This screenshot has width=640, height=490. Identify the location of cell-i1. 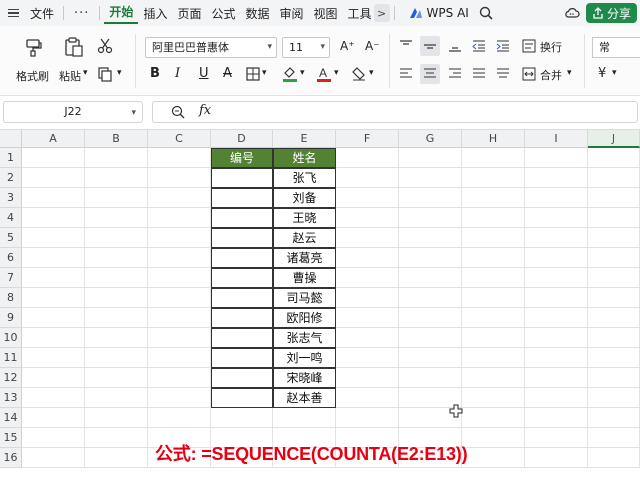
(556, 158).